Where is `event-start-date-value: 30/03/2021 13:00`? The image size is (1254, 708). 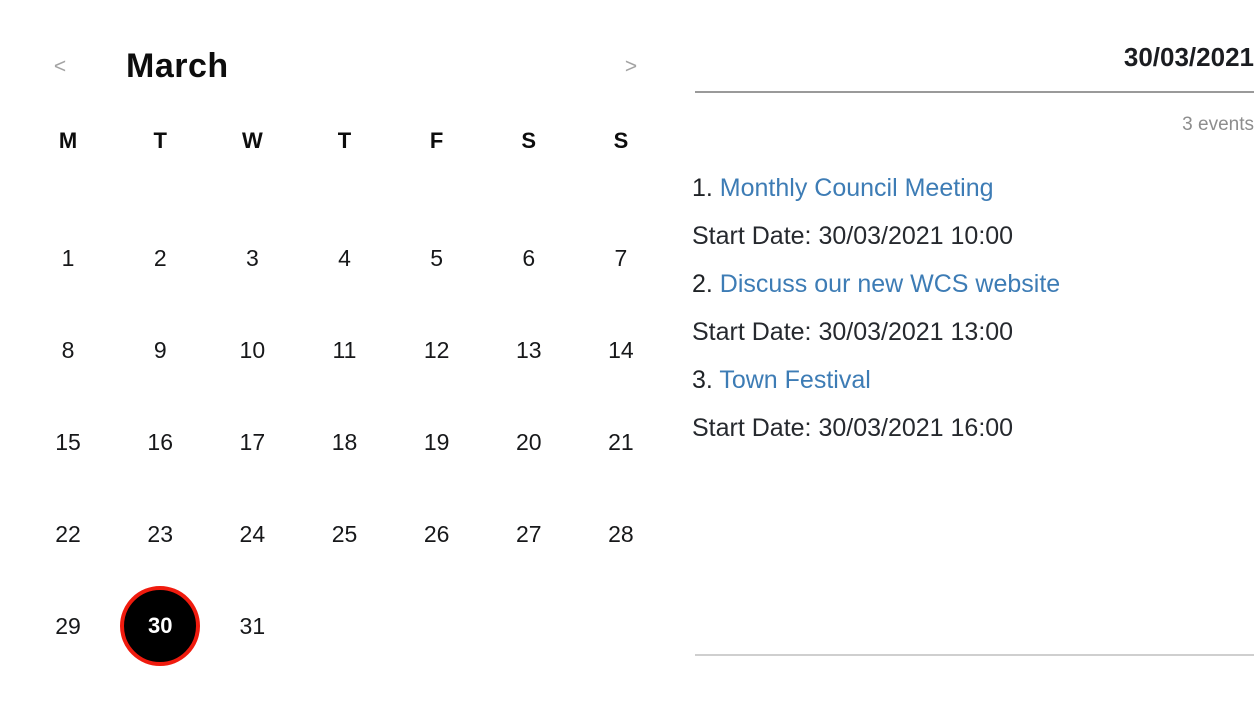
event-start-date-value: 30/03/2021 13:00 is located at coordinates (916, 332).